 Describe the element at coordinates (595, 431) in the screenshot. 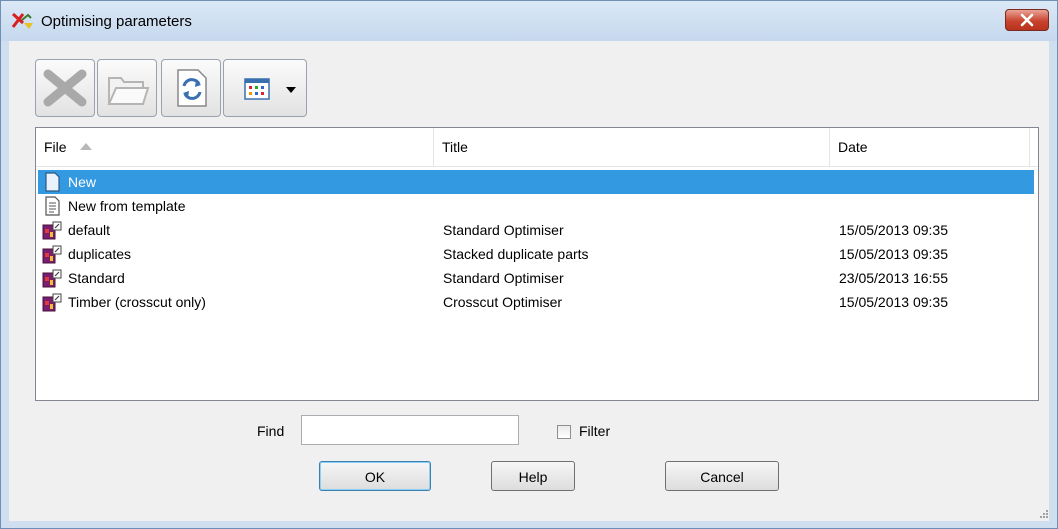

I see `filter-label: Filter` at that location.